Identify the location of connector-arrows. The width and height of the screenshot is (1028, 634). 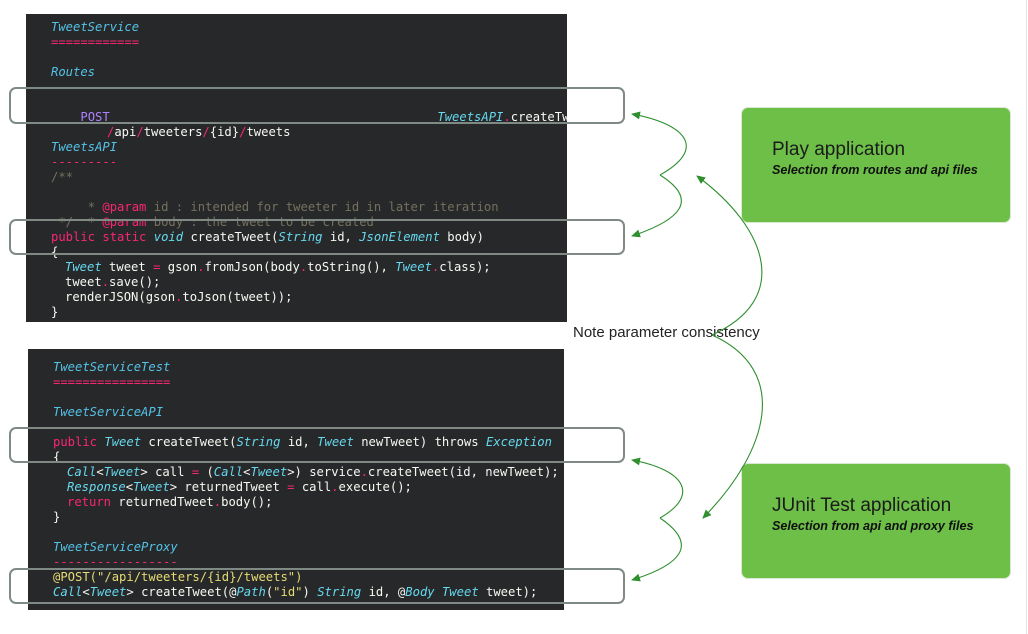
(697, 346).